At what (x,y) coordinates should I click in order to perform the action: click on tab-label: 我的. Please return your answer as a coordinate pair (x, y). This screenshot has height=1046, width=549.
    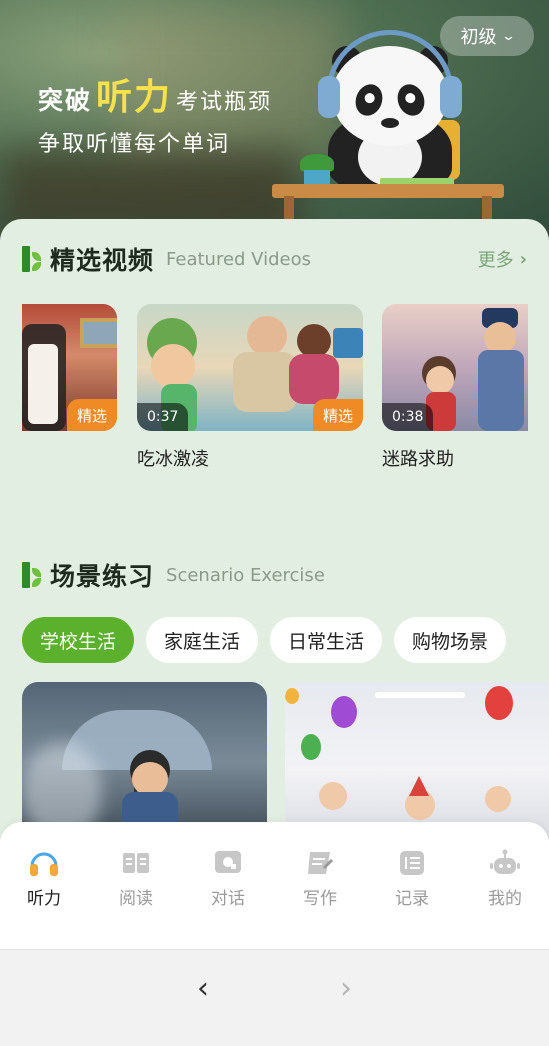
    Looking at the image, I should click on (505, 899).